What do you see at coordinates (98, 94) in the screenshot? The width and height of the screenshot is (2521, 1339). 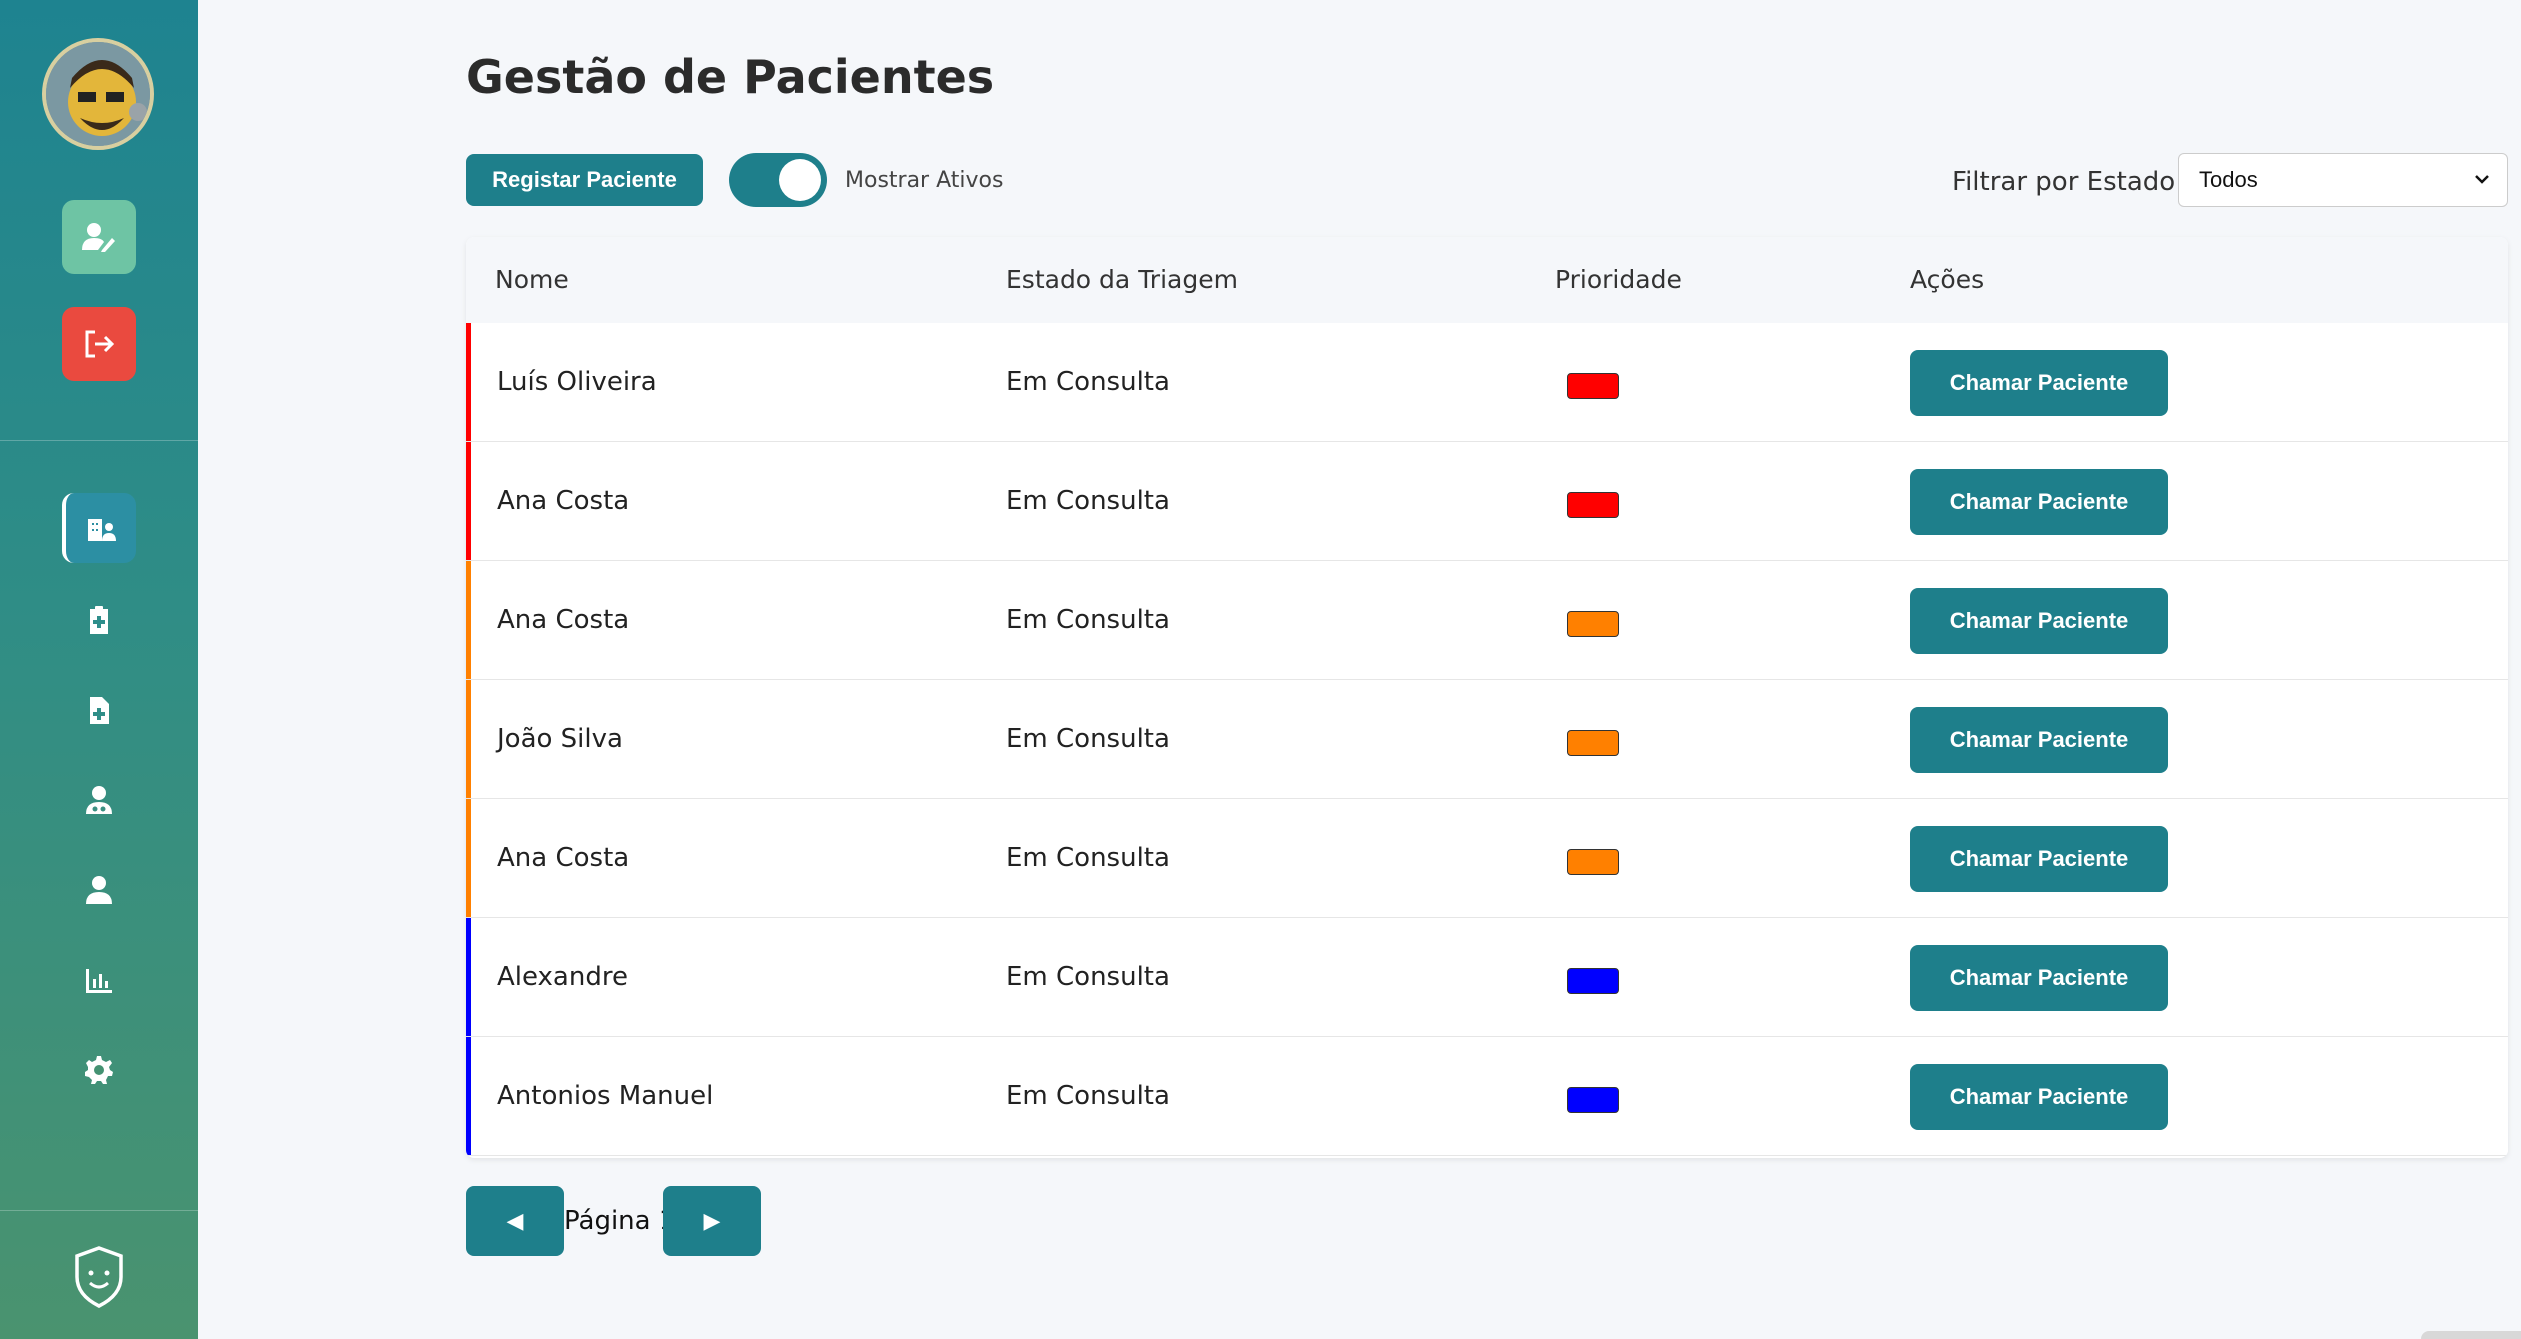 I see `user-avatar` at bounding box center [98, 94].